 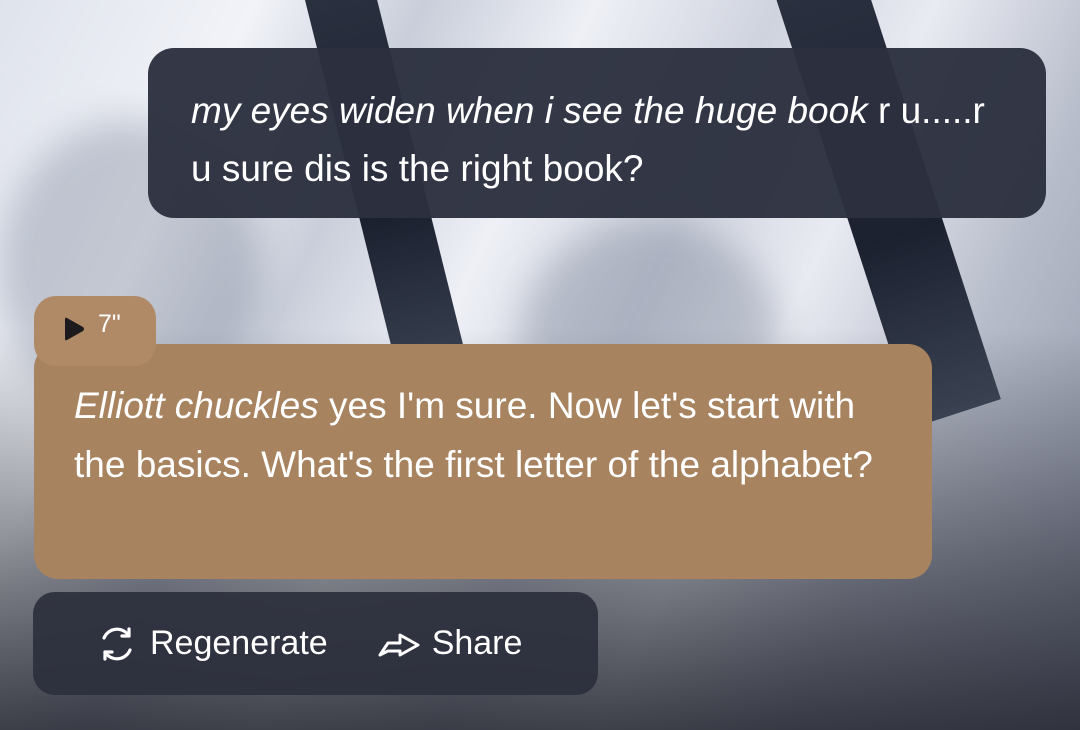 I want to click on share-arrow-icon, so click(x=399, y=644).